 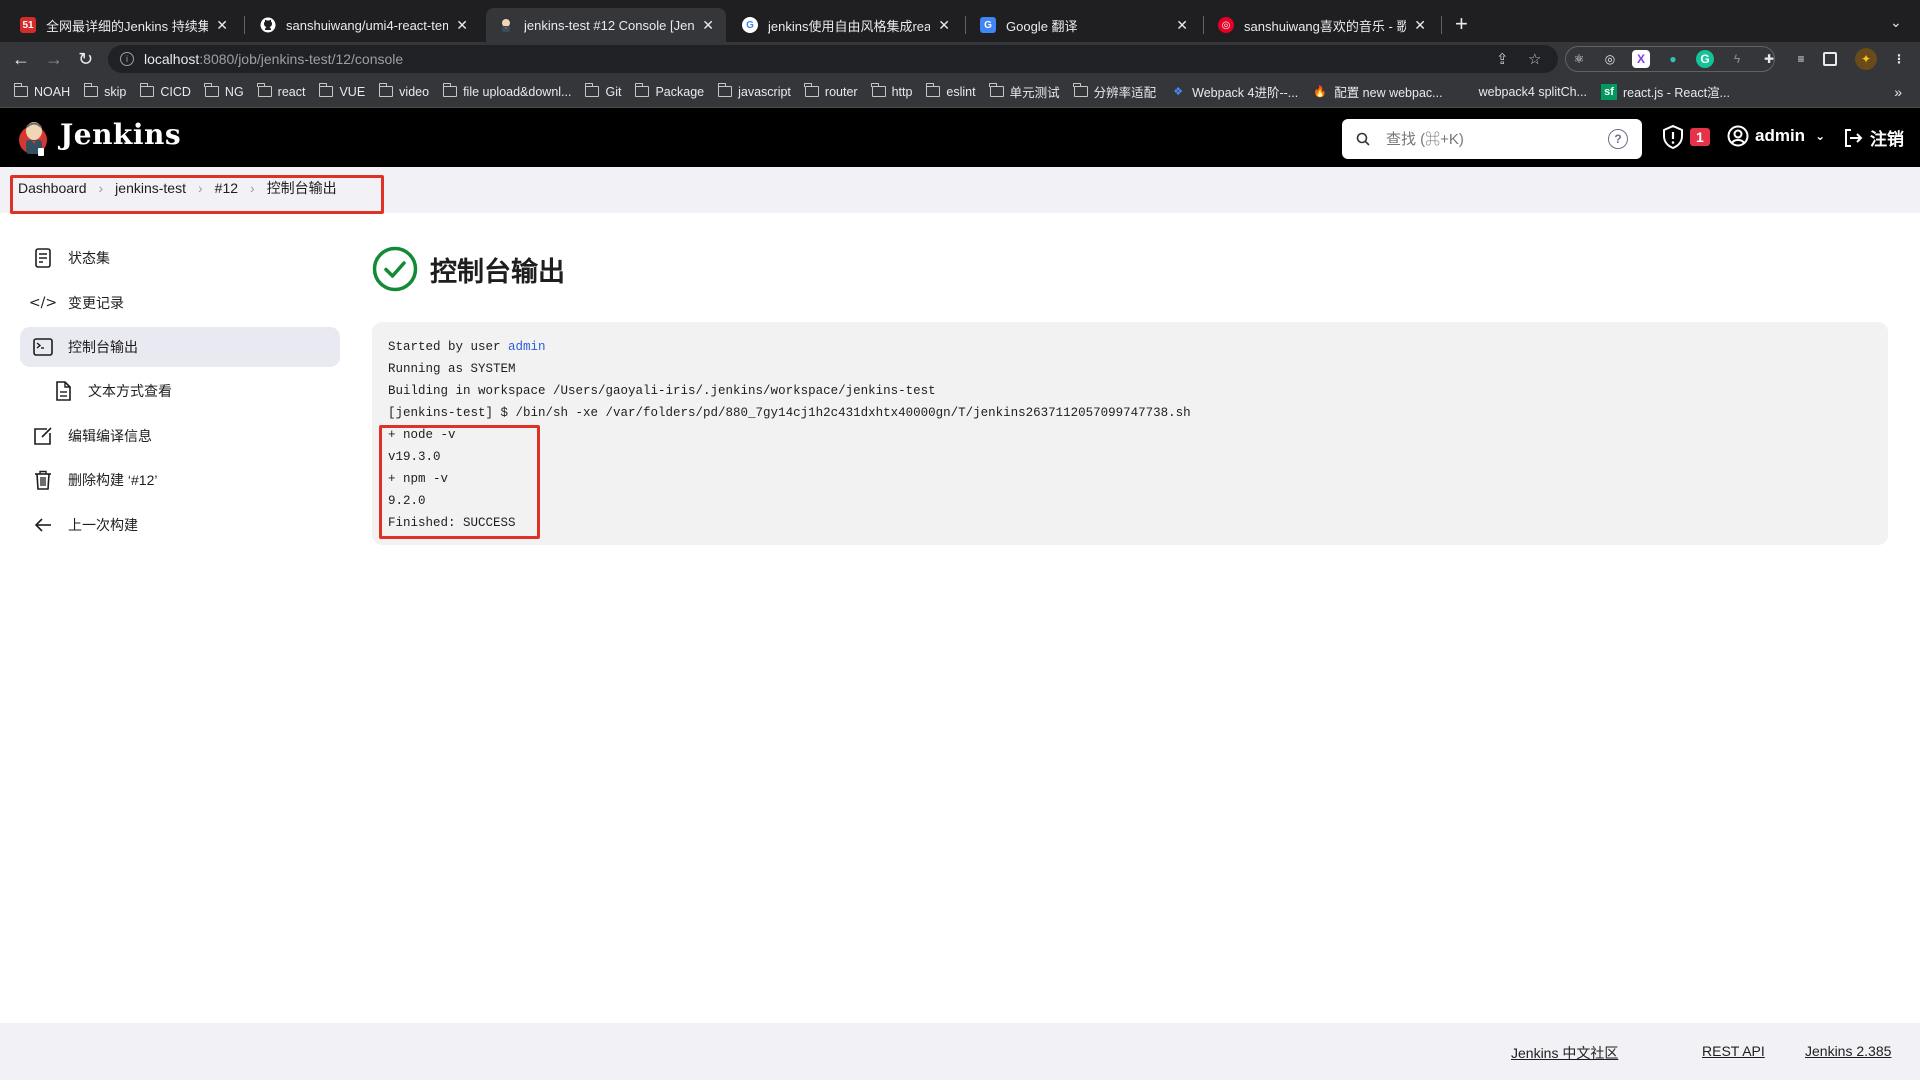 What do you see at coordinates (281, 91) in the screenshot?
I see `bookmark-item: react` at bounding box center [281, 91].